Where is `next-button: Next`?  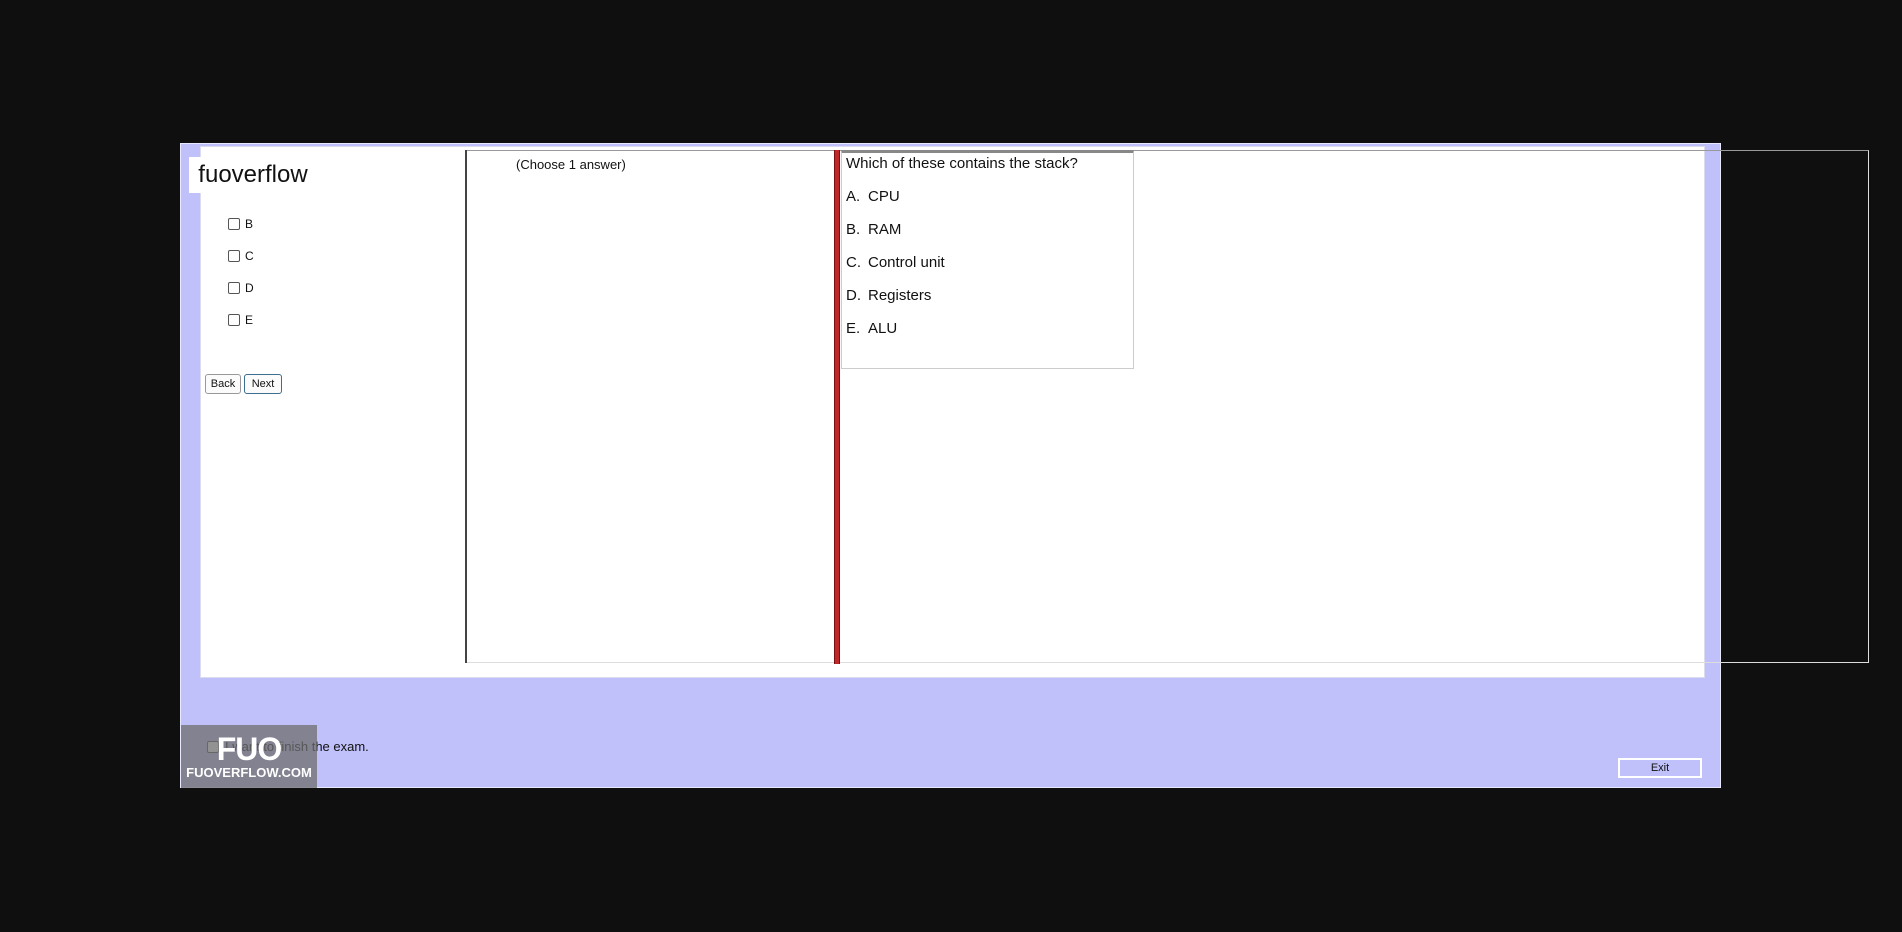 next-button: Next is located at coordinates (263, 384).